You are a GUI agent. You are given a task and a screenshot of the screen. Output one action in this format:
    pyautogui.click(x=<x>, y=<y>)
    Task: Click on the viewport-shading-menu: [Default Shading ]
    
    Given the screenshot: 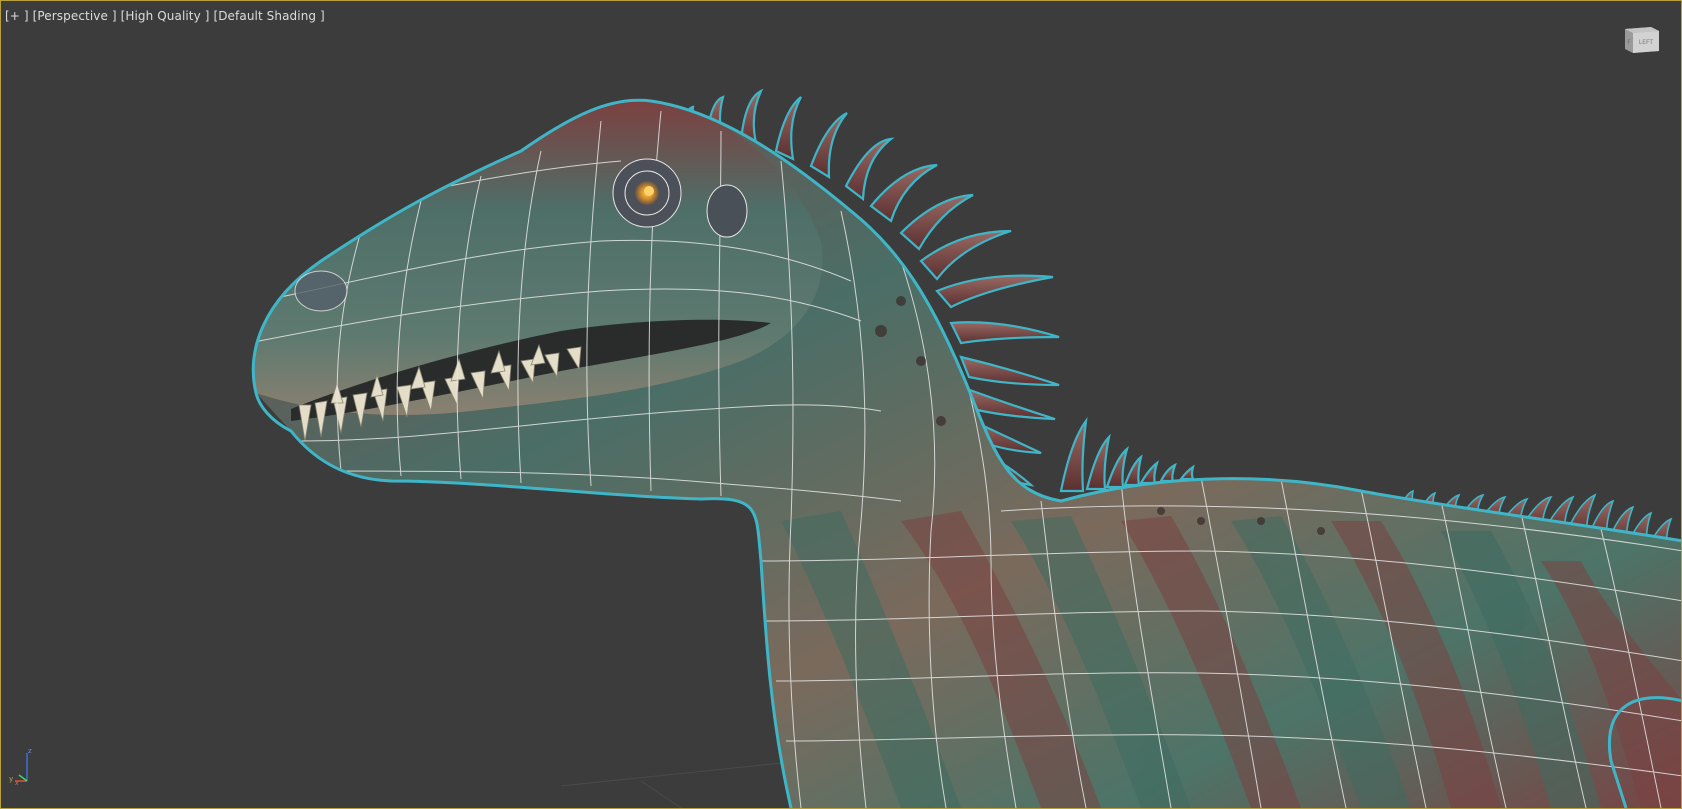 What is the action you would take?
    pyautogui.click(x=268, y=16)
    